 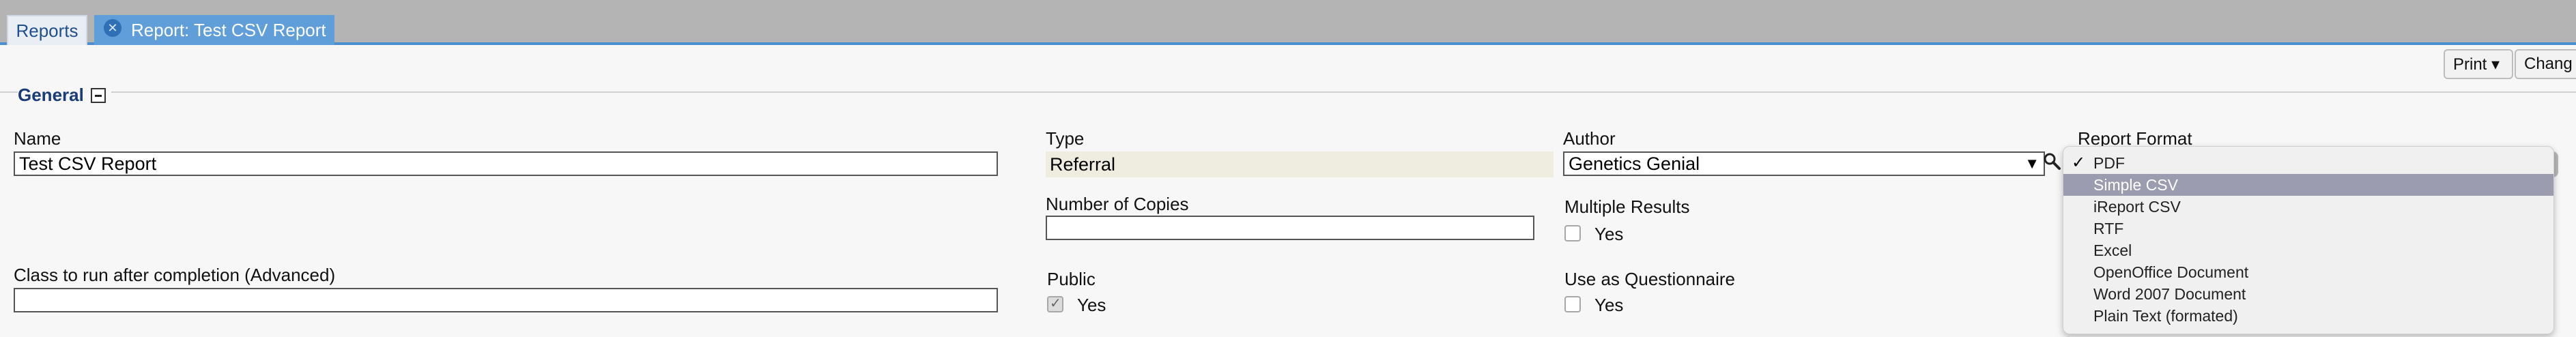 What do you see at coordinates (1091, 305) in the screenshot?
I see `public-option: Yes` at bounding box center [1091, 305].